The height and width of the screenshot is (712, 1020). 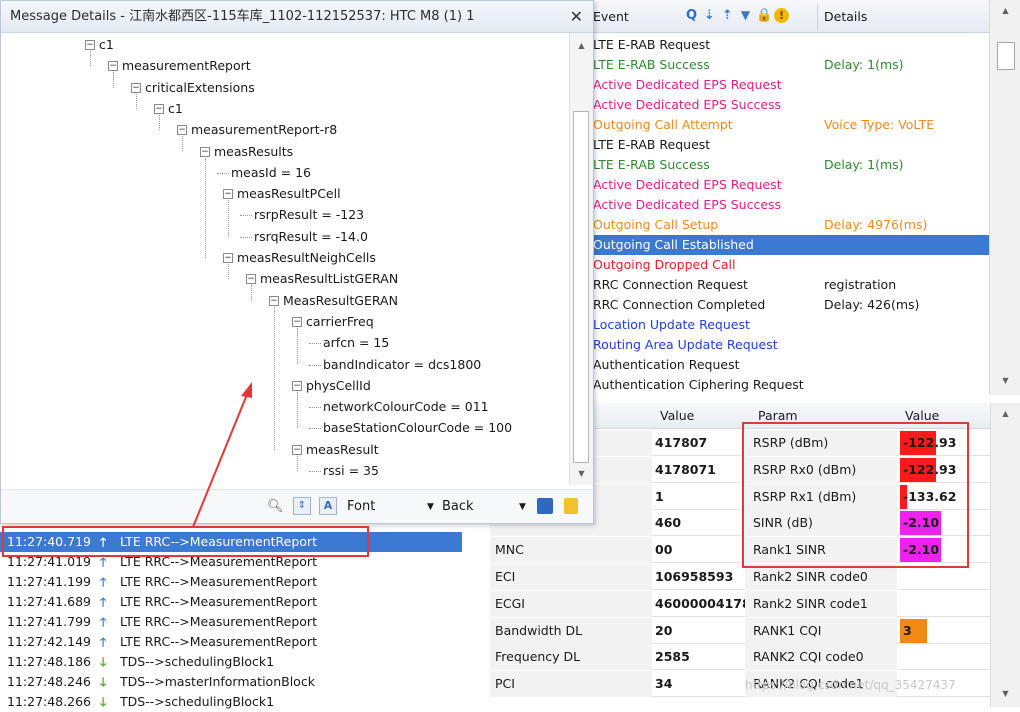 What do you see at coordinates (200, 88) in the screenshot?
I see `tree-node: criticalExtensions` at bounding box center [200, 88].